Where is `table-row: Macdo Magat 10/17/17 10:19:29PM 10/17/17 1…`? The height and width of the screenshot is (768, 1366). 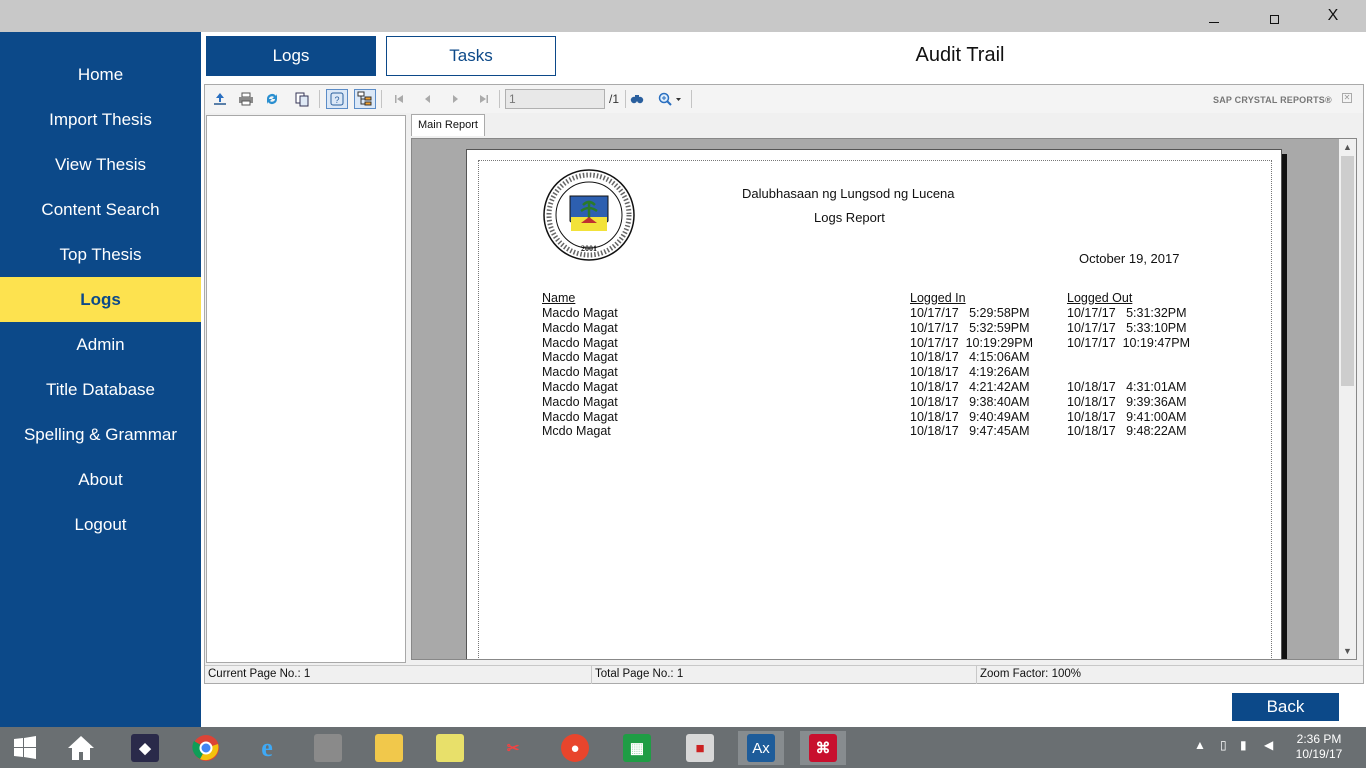 table-row: Macdo Magat 10/17/17 10:19:29PM 10/17/17 1… is located at coordinates (874, 343).